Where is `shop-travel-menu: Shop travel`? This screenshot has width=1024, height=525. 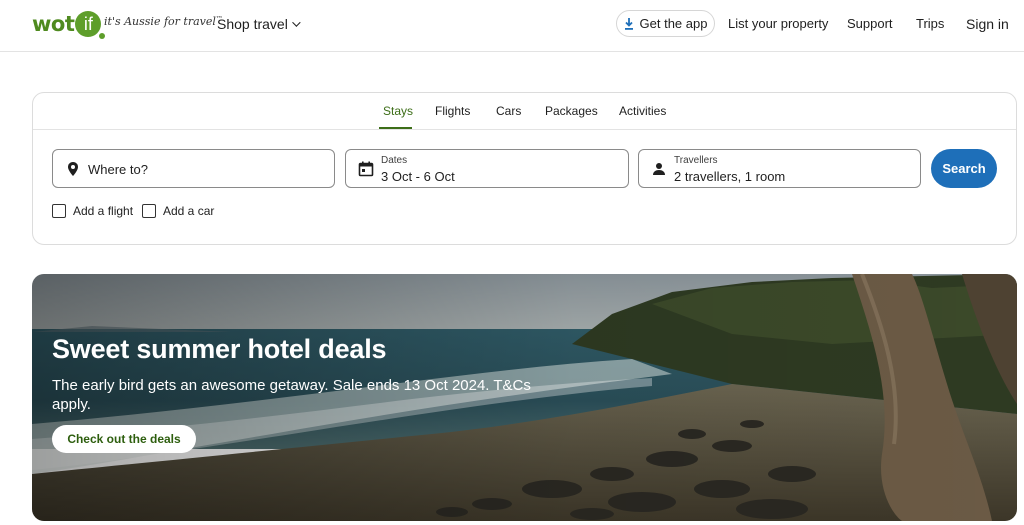 shop-travel-menu: Shop travel is located at coordinates (259, 24).